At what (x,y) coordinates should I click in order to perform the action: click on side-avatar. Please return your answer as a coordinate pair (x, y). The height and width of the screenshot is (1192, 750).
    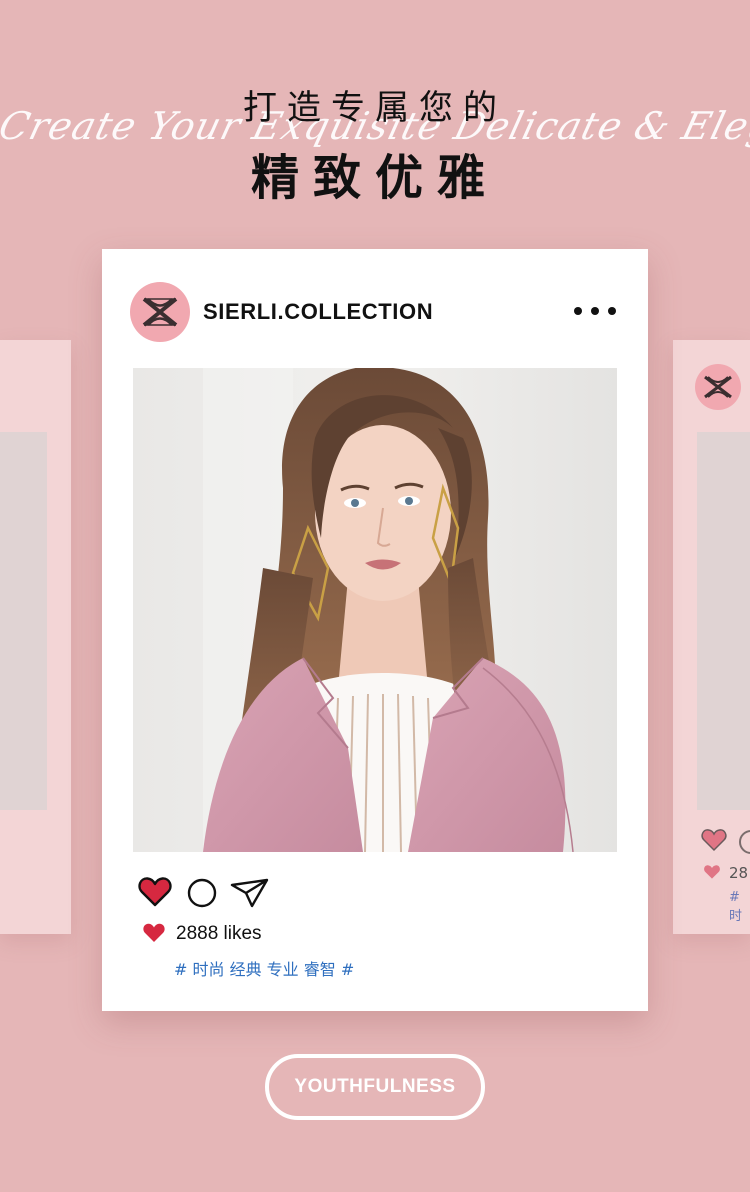
    Looking at the image, I should click on (718, 387).